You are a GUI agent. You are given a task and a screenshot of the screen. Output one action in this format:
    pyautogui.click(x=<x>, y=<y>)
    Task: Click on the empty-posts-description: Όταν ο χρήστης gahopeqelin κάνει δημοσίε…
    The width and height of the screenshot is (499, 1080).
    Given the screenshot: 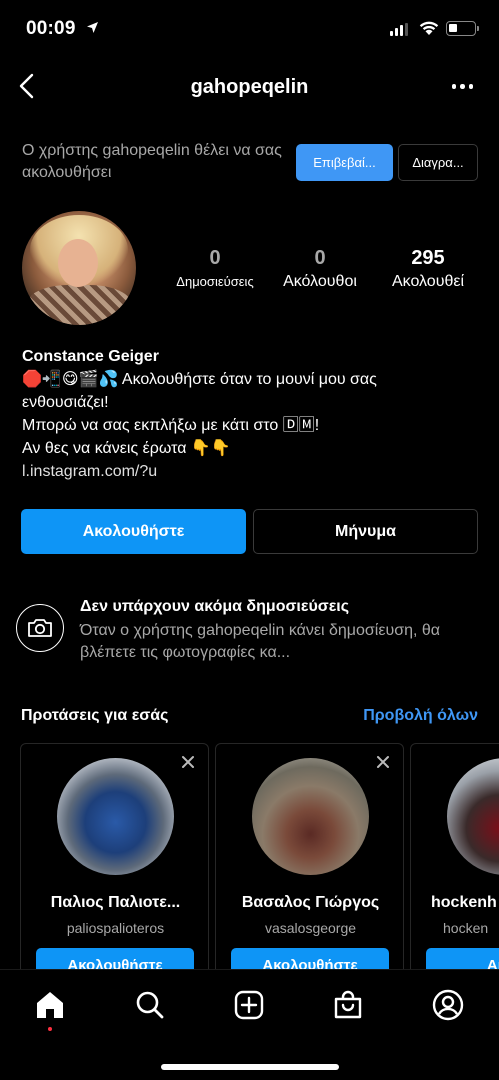 What is the action you would take?
    pyautogui.click(x=260, y=641)
    